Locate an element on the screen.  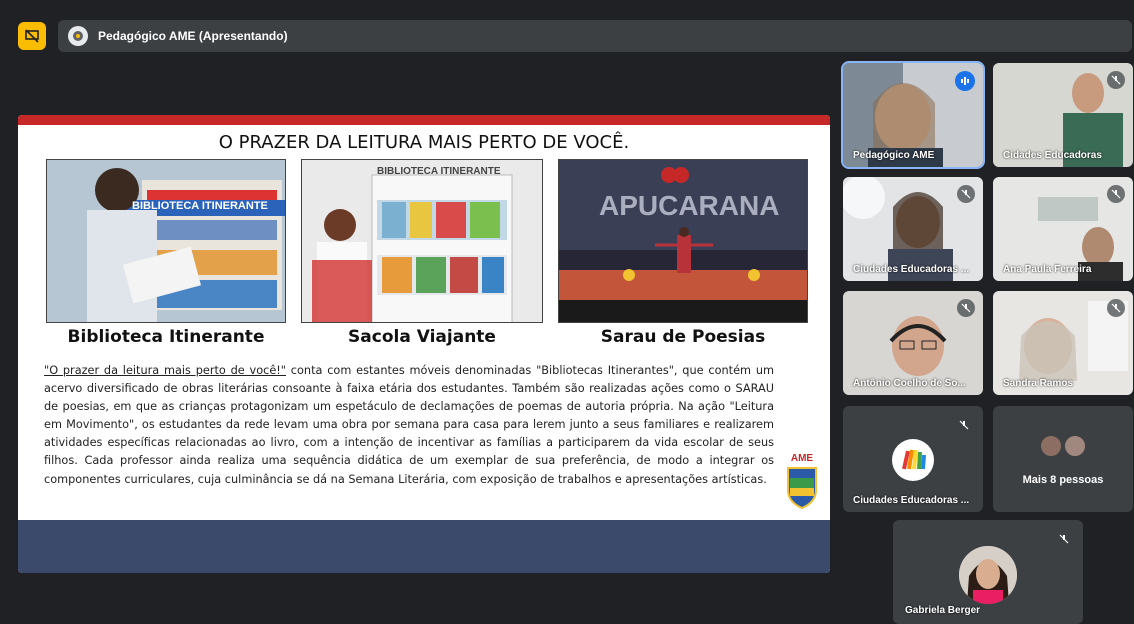
photo-biblioteca-itinerante: BIBLIOTECA ITINERANTE is located at coordinates (166, 241).